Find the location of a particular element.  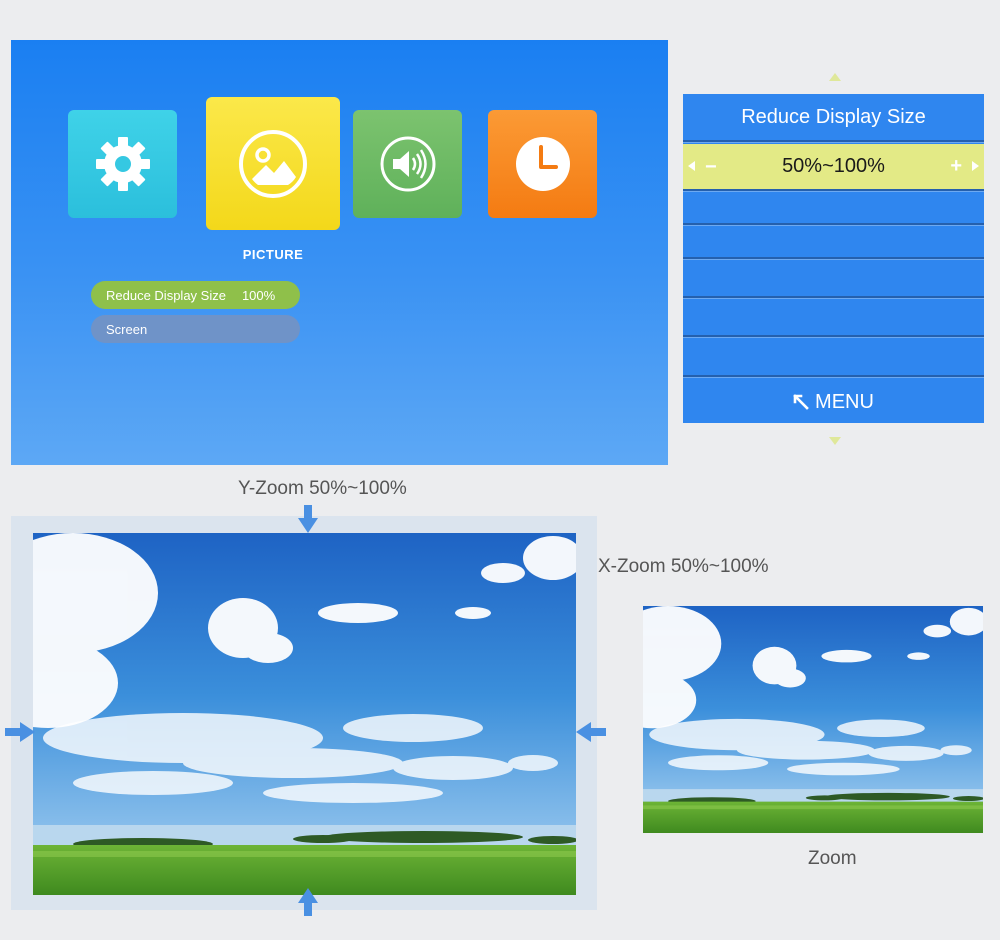

menu-item-reduce-display-size: Reduce Display Size 100% is located at coordinates (195, 295).